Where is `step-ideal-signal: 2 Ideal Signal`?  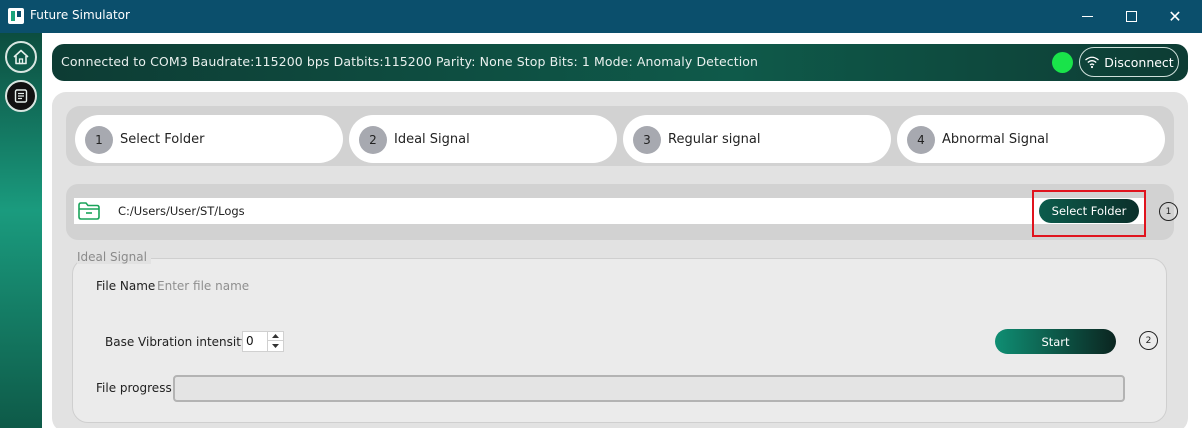
step-ideal-signal: 2 Ideal Signal is located at coordinates (483, 139).